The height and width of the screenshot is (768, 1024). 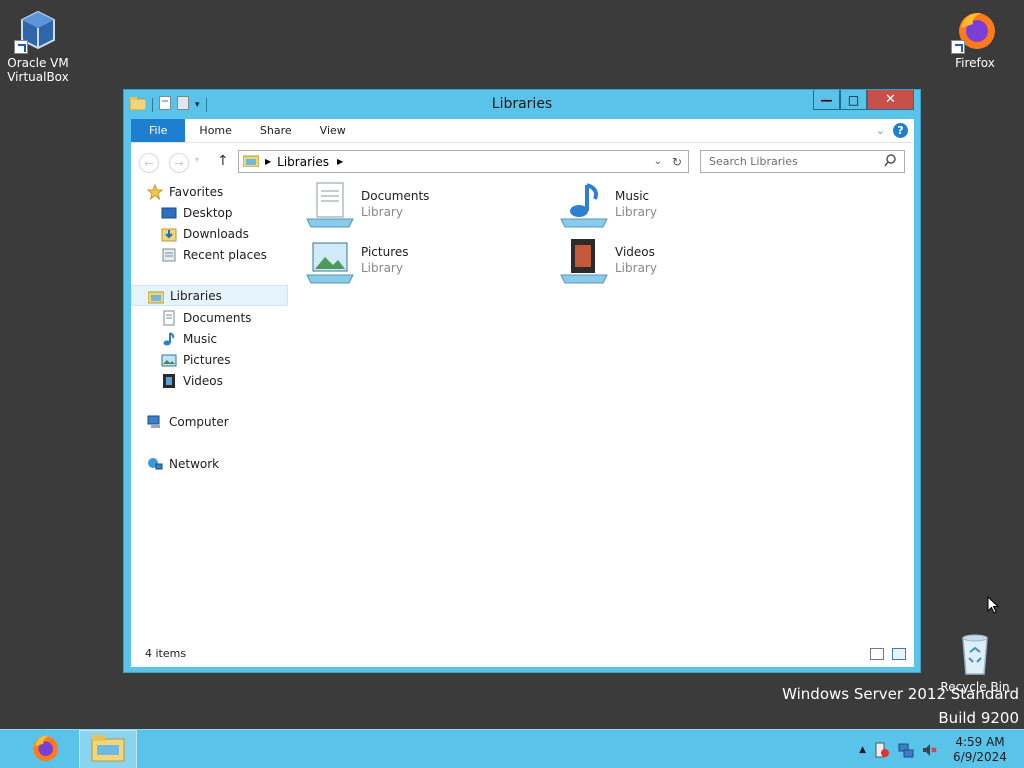 I want to click on library-item-pictures: Pictures Library, so click(x=425, y=262).